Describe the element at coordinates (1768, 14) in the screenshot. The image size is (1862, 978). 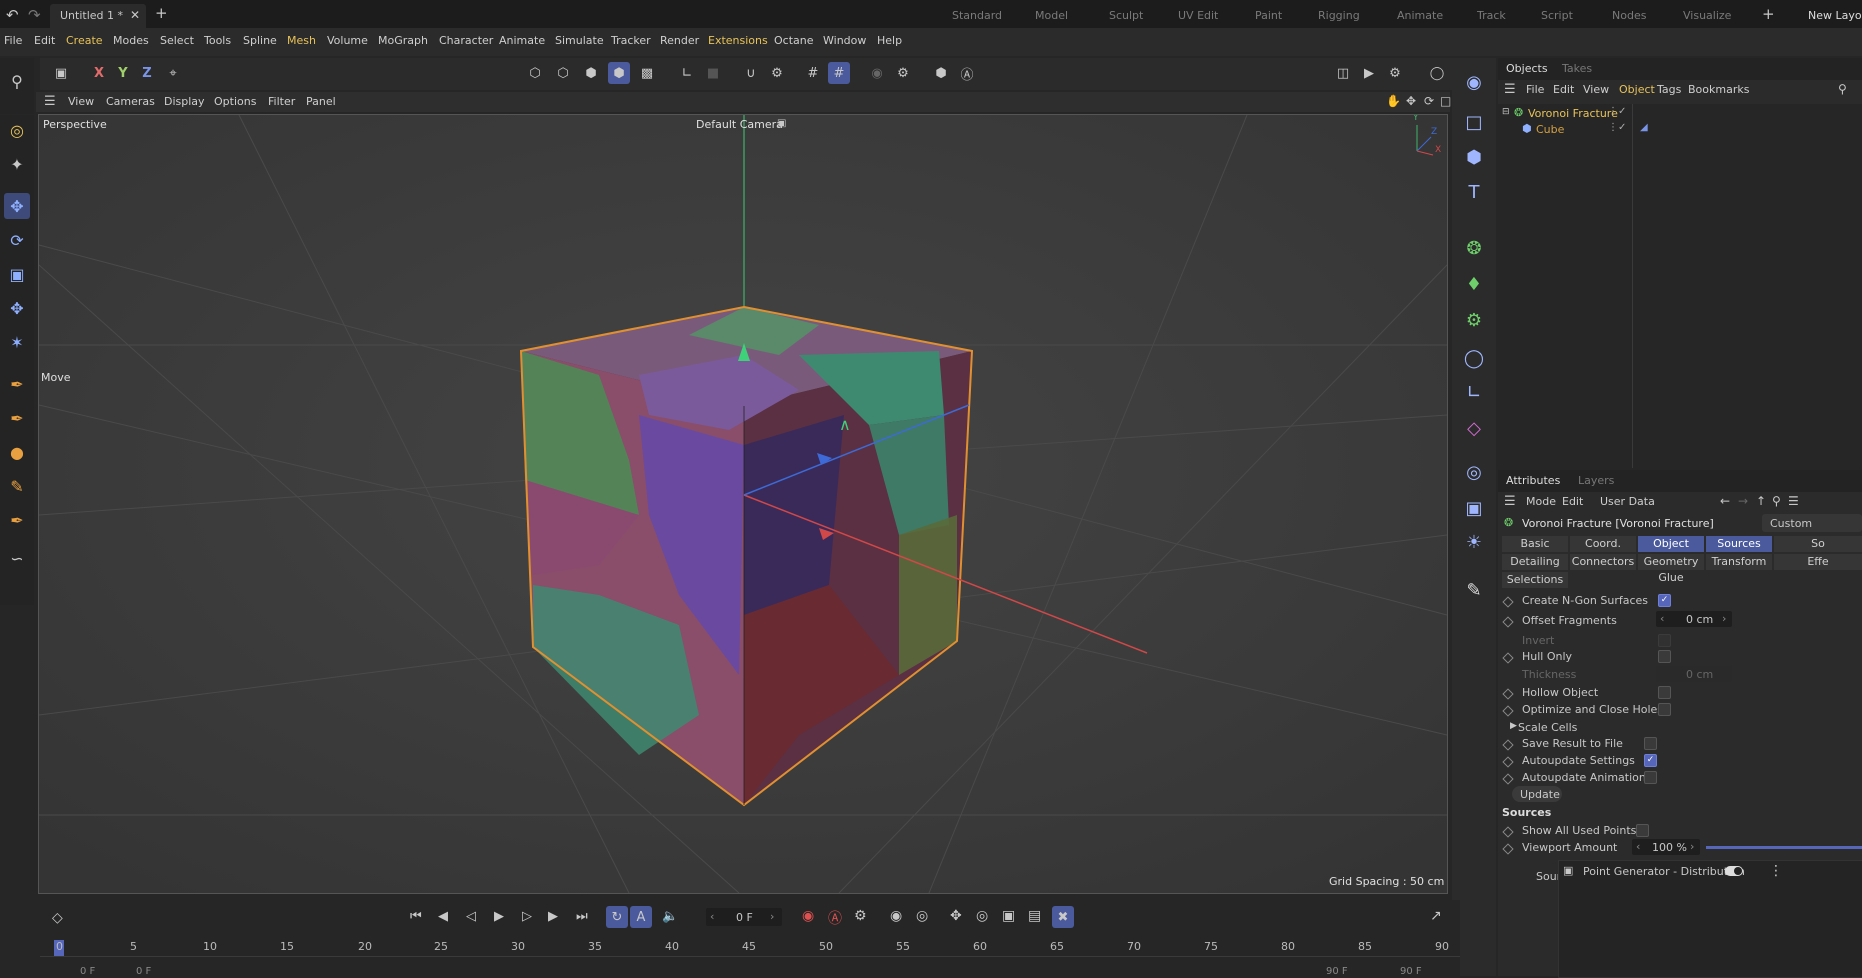
I see `add-workspace-icon: +` at that location.